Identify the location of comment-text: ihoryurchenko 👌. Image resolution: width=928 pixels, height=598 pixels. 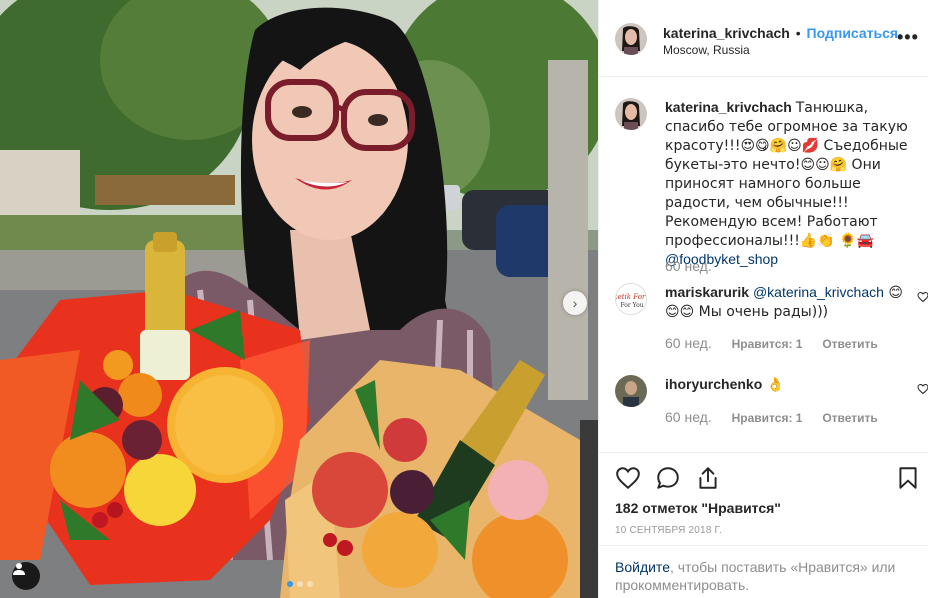
(790, 384).